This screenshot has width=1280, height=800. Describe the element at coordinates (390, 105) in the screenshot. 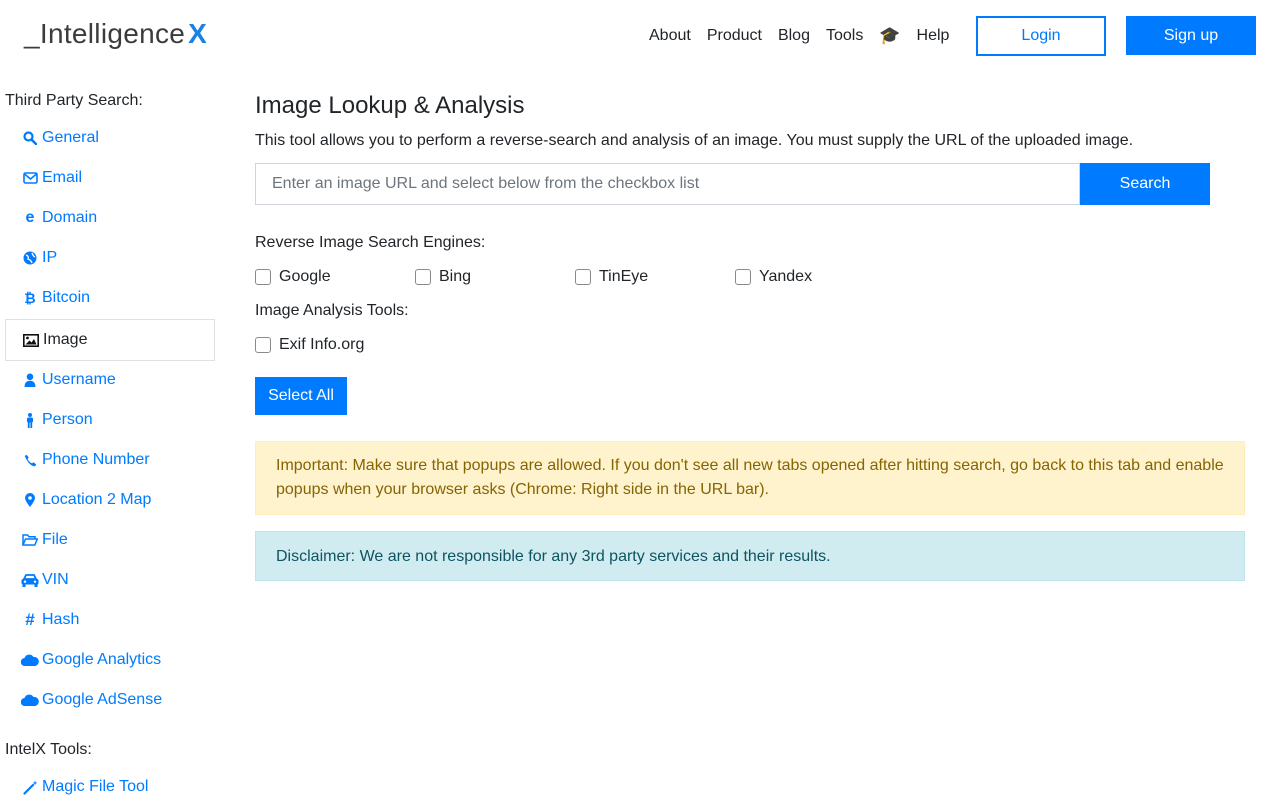

I see `page-title: Image Lookup & Analysis` at that location.